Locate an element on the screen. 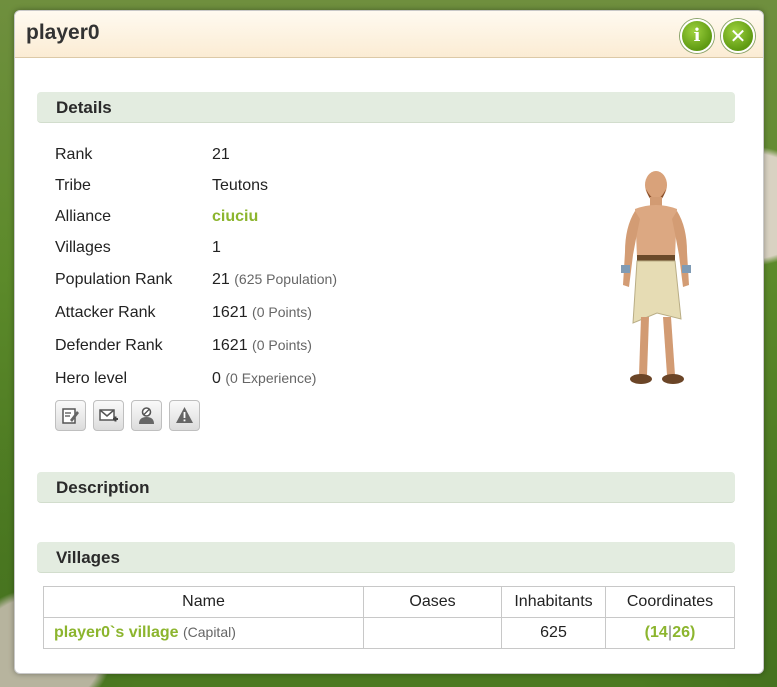 This screenshot has height=687, width=777. tribe-value: Teutons is located at coordinates (240, 185).